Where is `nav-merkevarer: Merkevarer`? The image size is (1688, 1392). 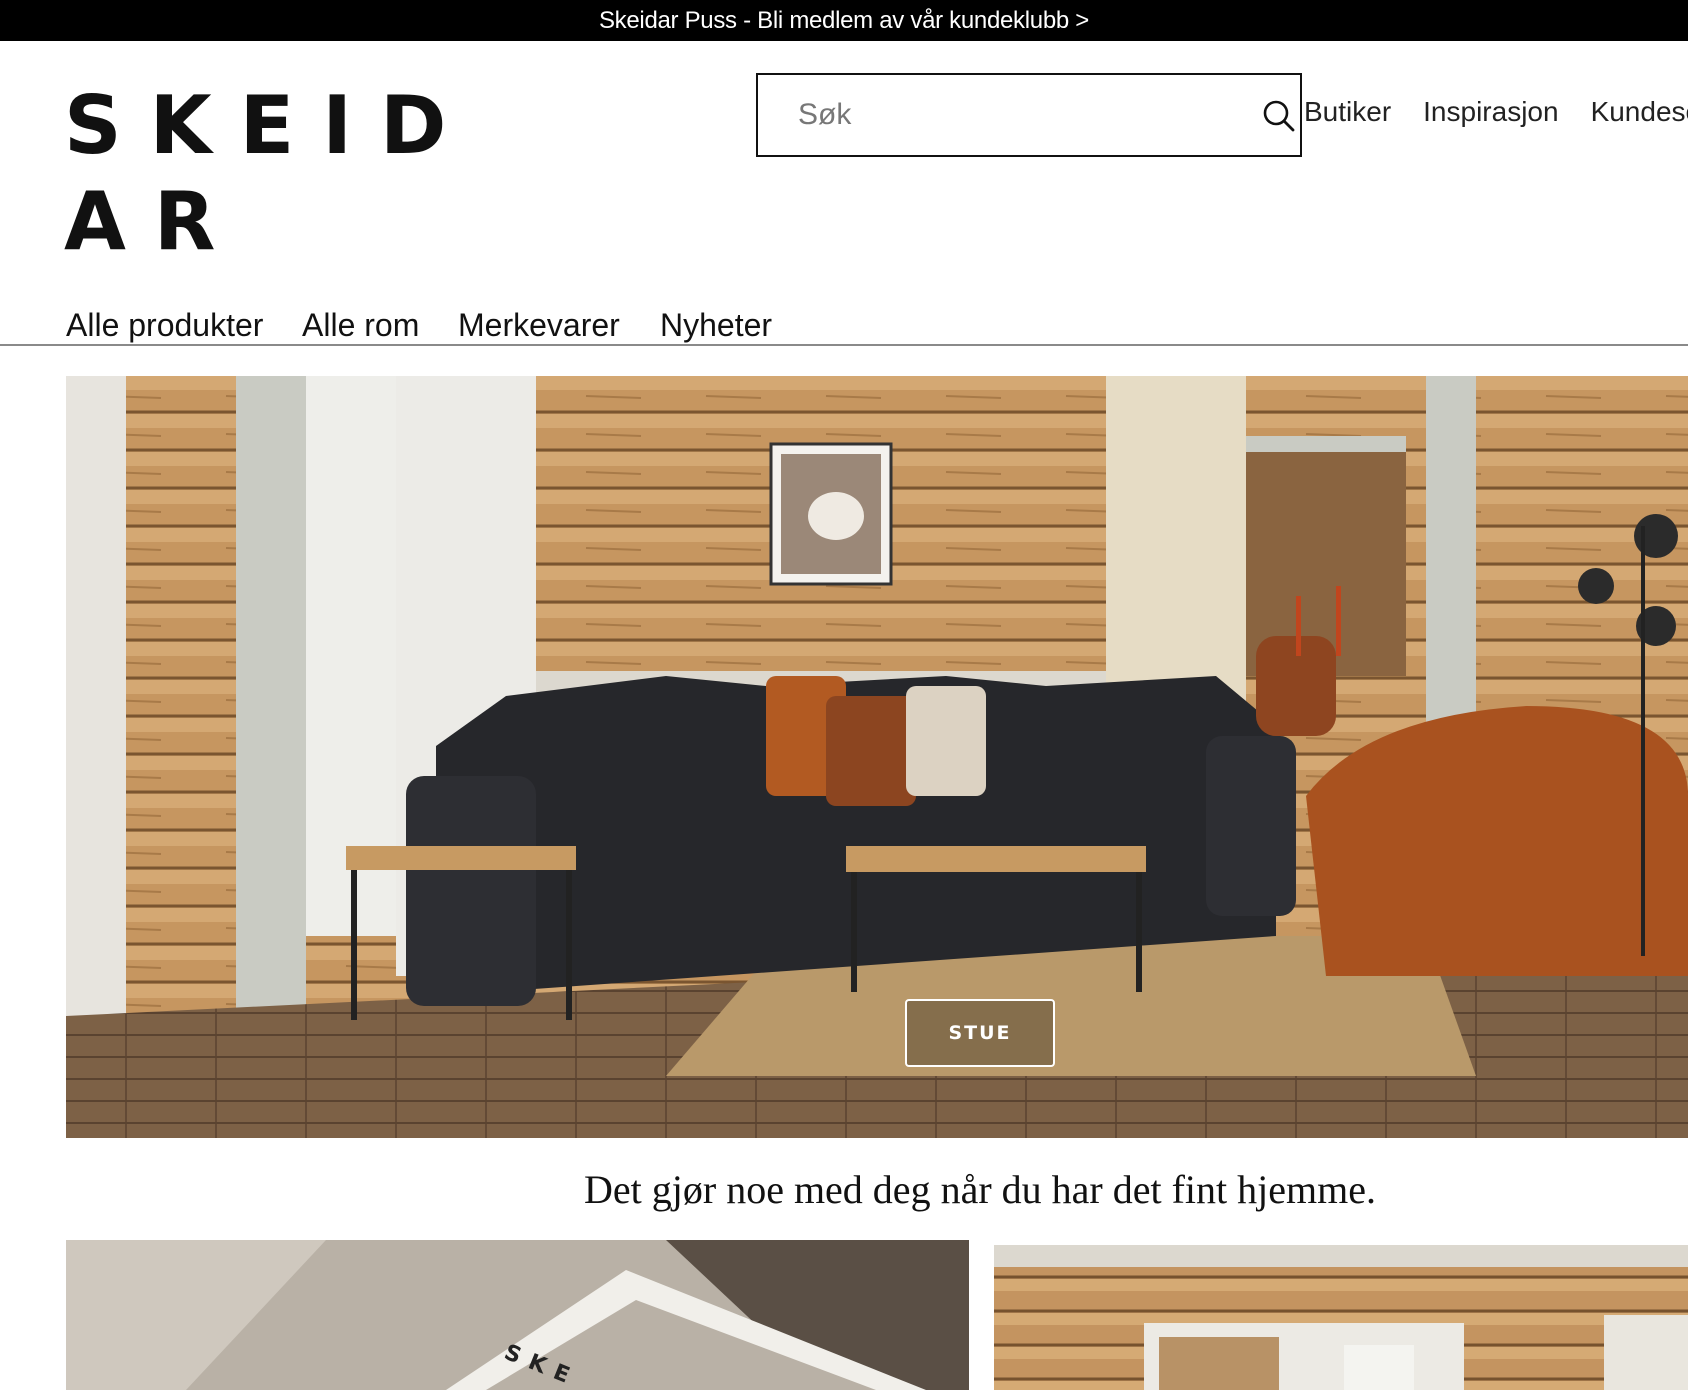 nav-merkevarer: Merkevarer is located at coordinates (539, 325).